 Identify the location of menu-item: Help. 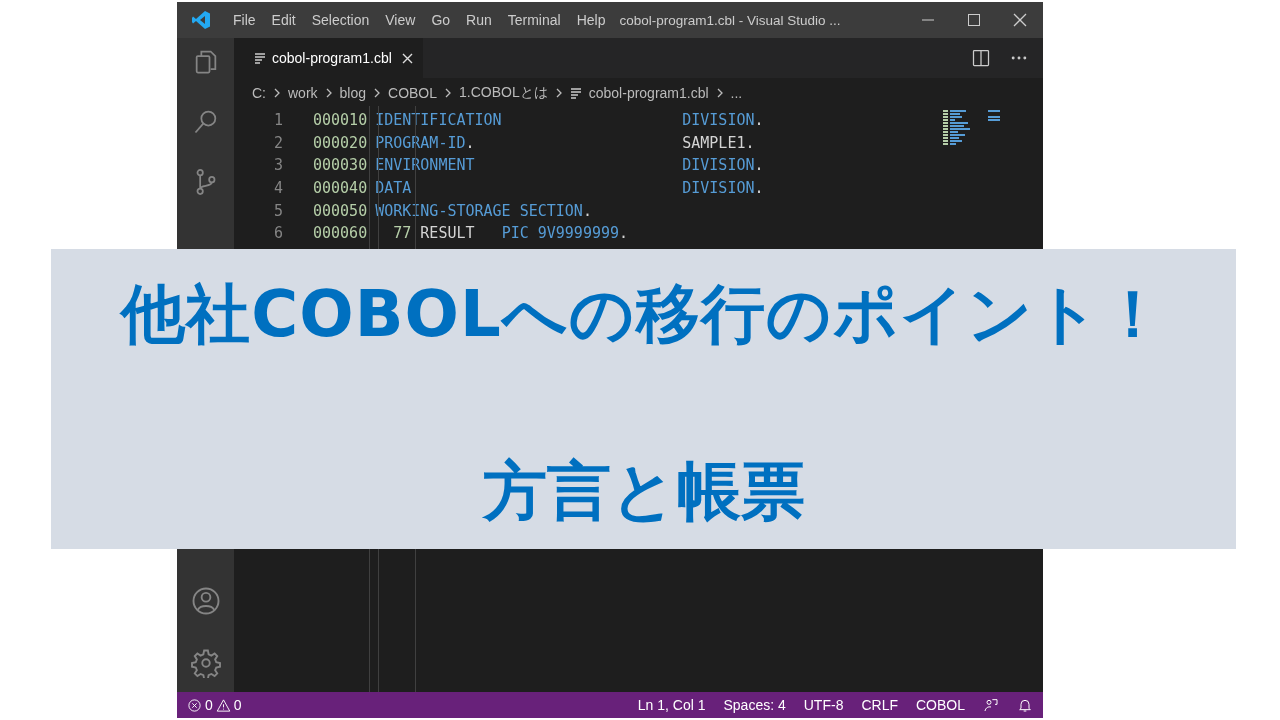
(591, 20).